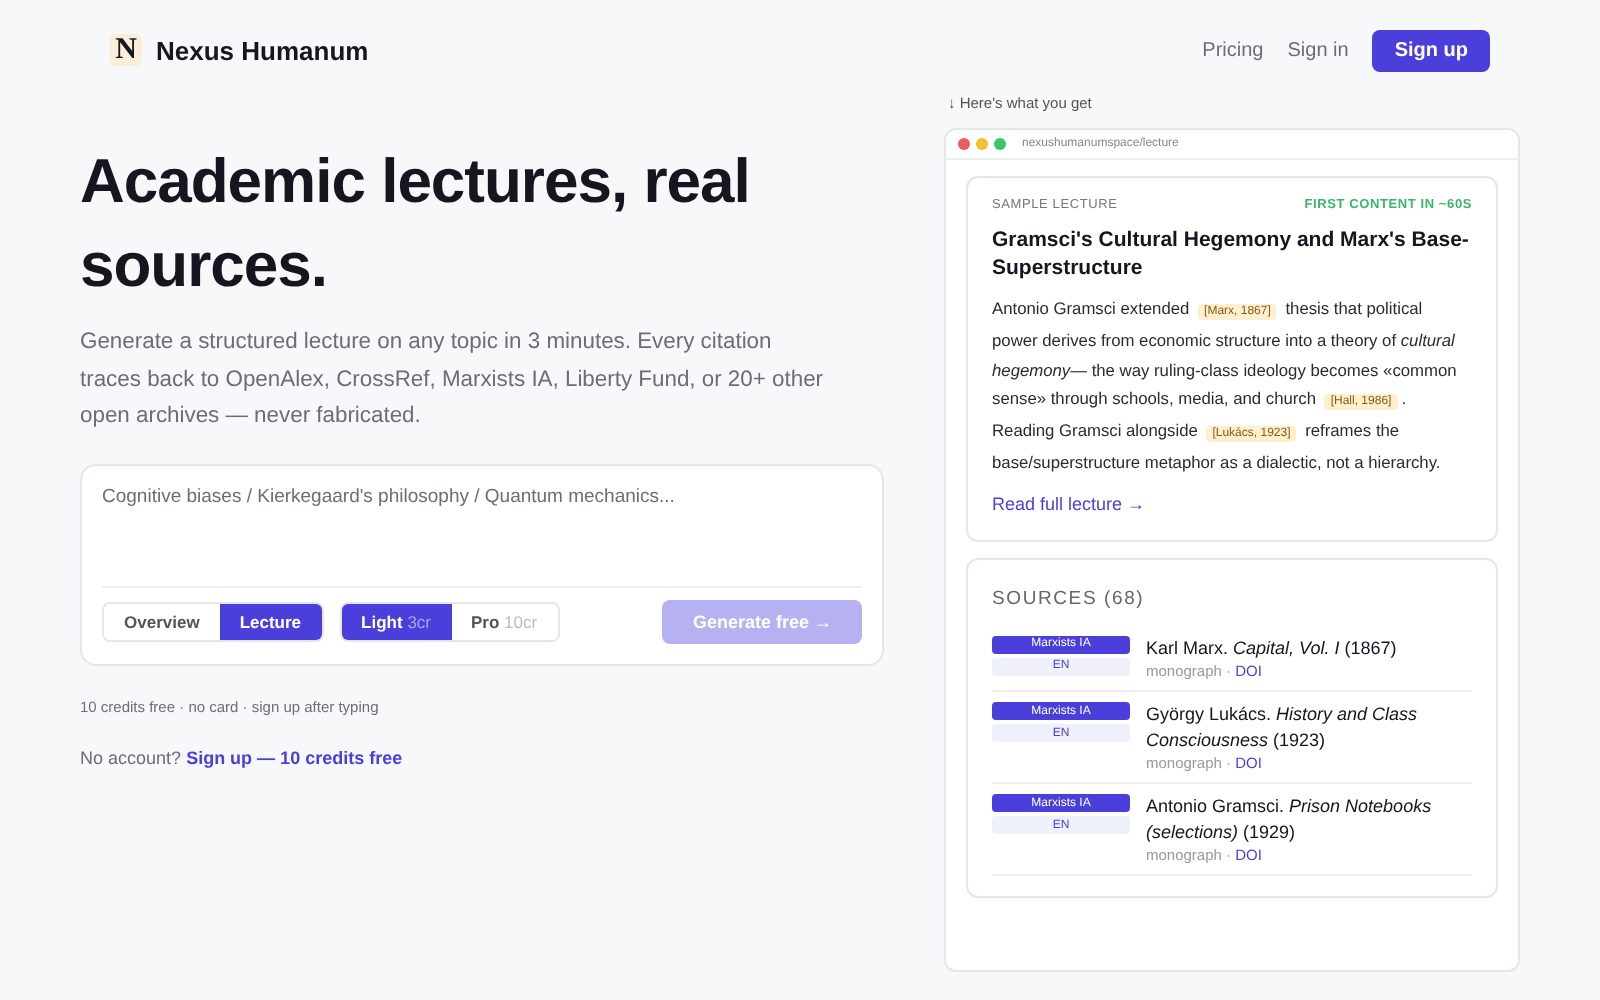 The image size is (1600, 1000). I want to click on sign-up-link: Sign up — 10 credits free, so click(294, 757).